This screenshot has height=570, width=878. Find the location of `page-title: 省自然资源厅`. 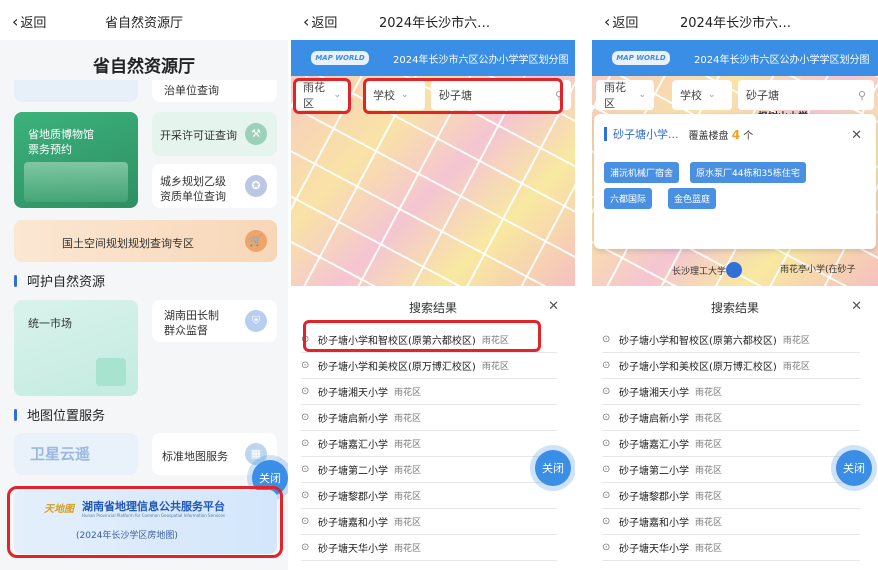

page-title: 省自然资源厅 is located at coordinates (143, 23).